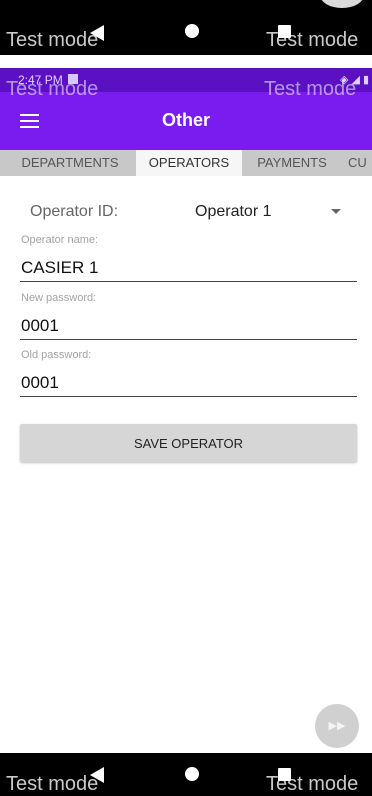 The image size is (372, 796). Describe the element at coordinates (337, 726) in the screenshot. I see `fast-forward-icon: ▶▶` at that location.